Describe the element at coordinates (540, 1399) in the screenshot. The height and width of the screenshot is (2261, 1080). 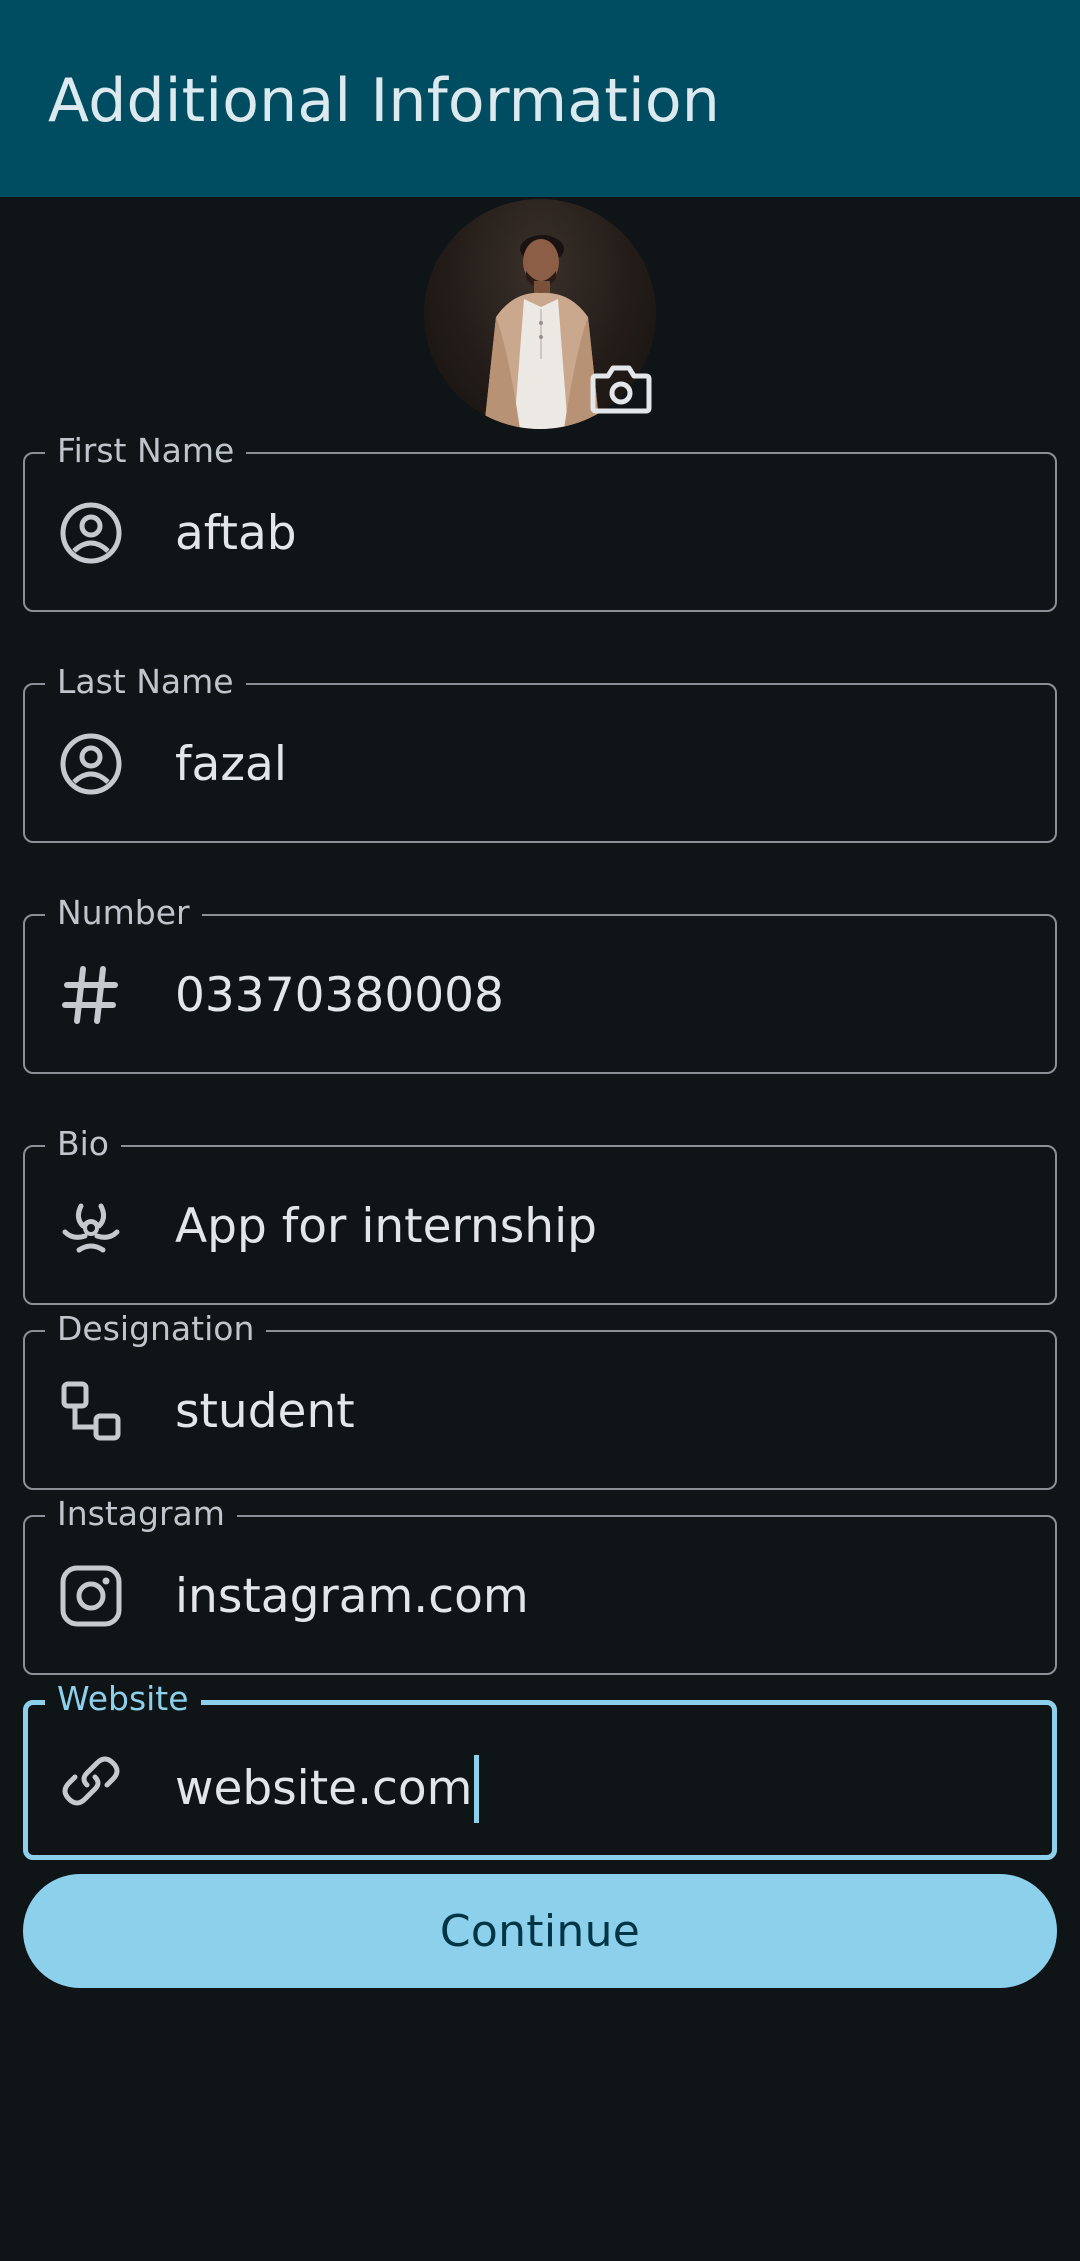
I see `designation-field: Designation student` at that location.